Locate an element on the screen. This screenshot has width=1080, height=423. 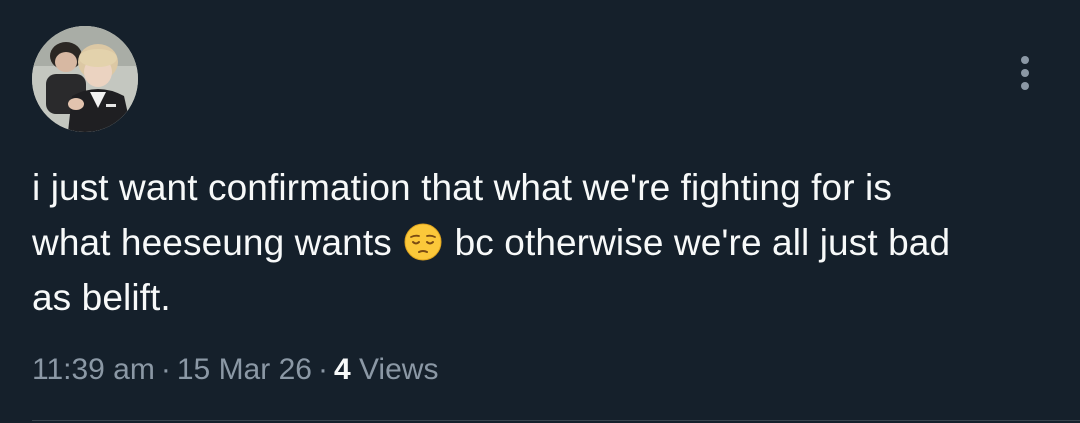
tweet-text-line-2-end: bc otherwise we're all just bad is located at coordinates (702, 242).